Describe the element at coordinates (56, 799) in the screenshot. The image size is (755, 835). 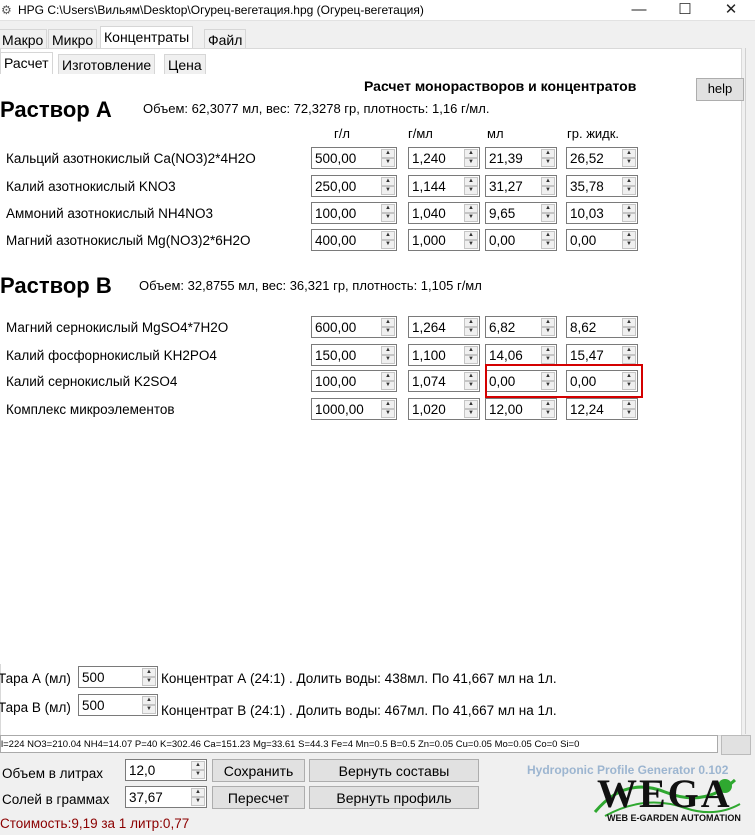
I see `salts-label: Солей в граммах` at that location.